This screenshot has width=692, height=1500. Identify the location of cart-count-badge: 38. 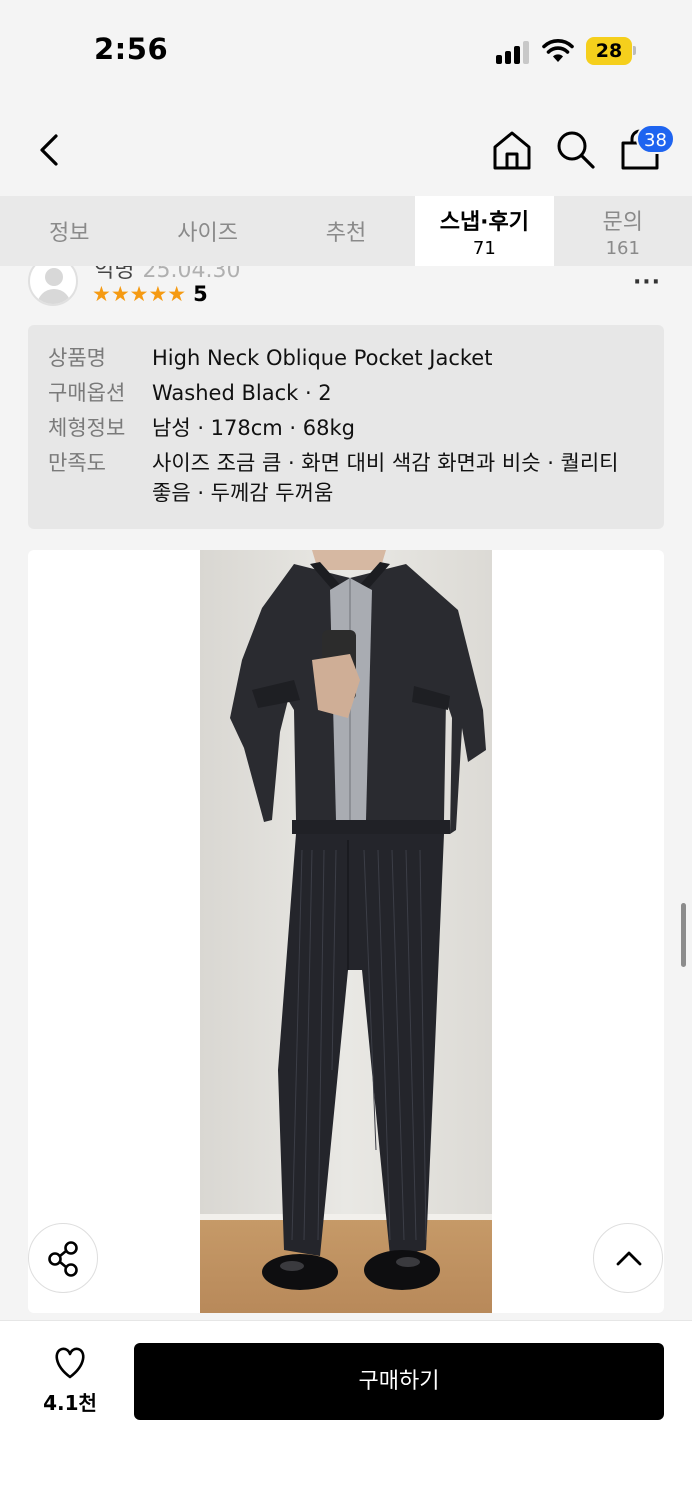
(655, 139).